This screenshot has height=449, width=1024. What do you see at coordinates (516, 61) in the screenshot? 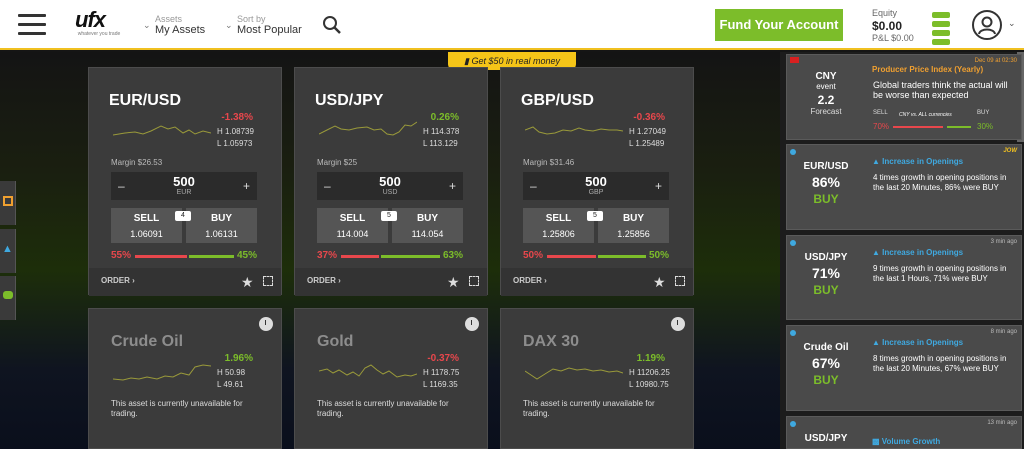
I see `promo-text: Get $50 in real money` at bounding box center [516, 61].